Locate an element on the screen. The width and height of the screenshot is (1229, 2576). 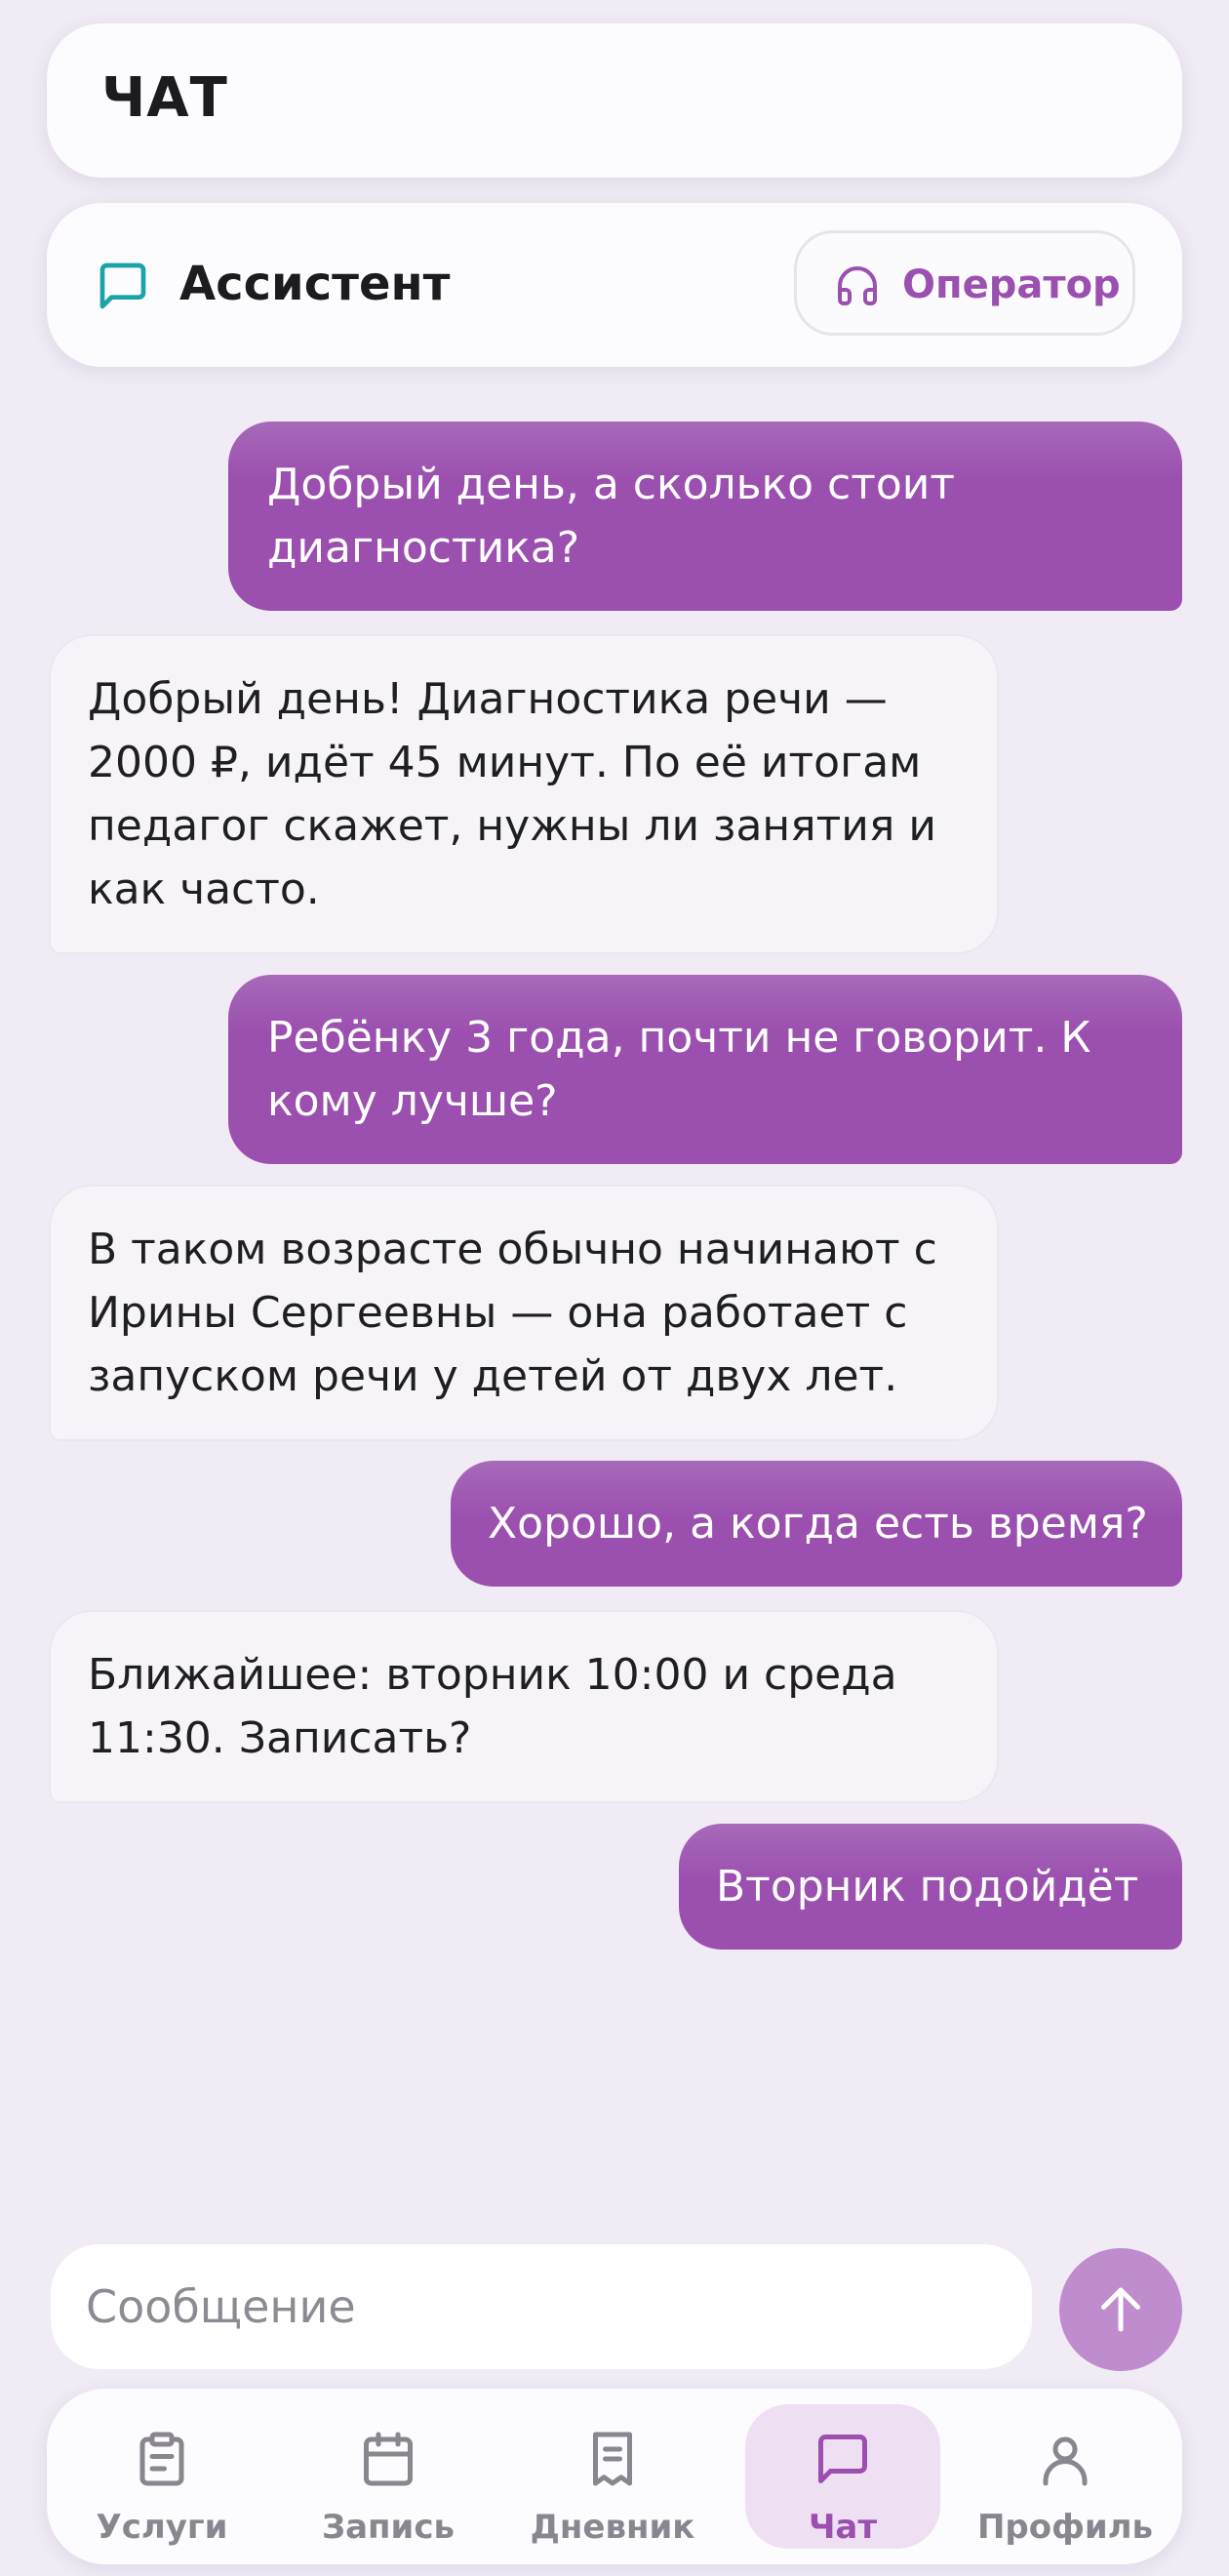
nav-item-diary: Дневник is located at coordinates (612, 2476).